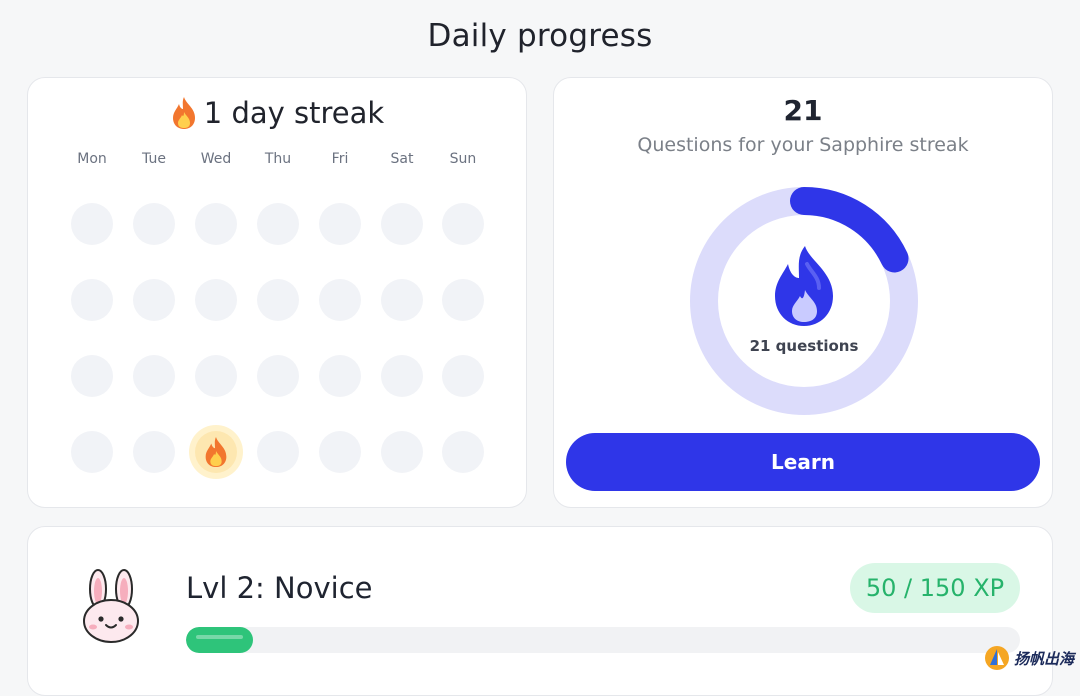 Image resolution: width=1080 pixels, height=696 pixels. What do you see at coordinates (154, 159) in the screenshot?
I see `weekday-label-tue: Tue` at bounding box center [154, 159].